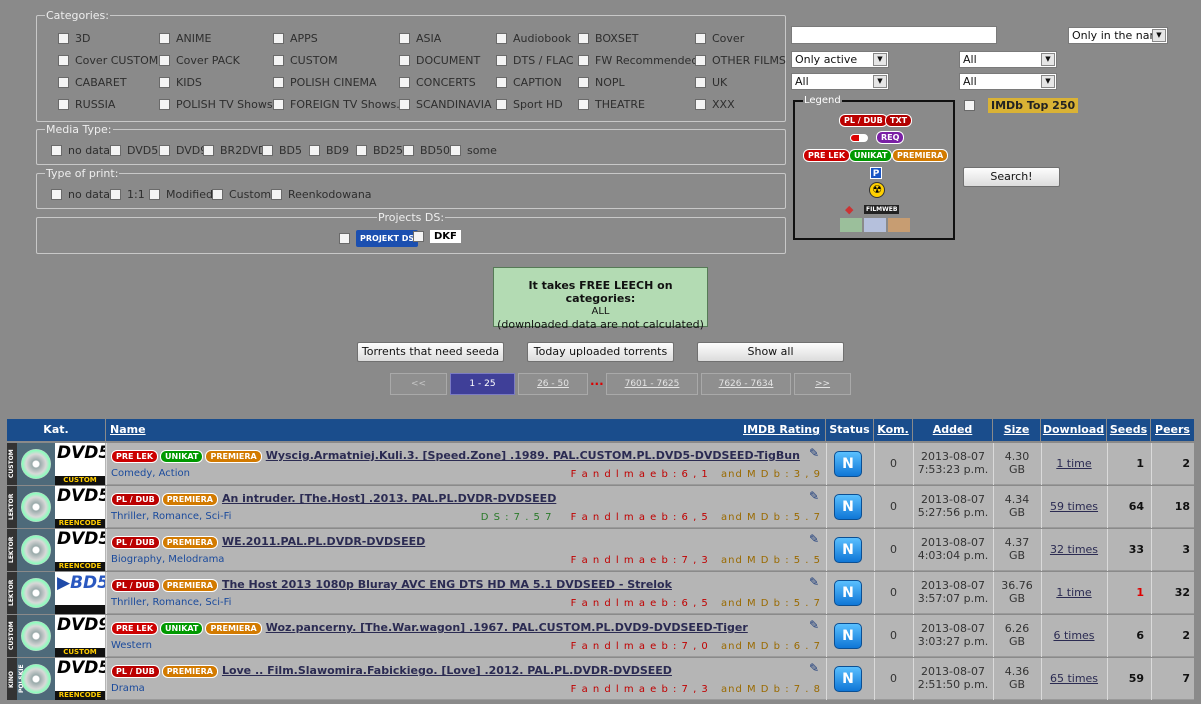 This screenshot has width=1201, height=704. I want to click on seeds-count: 59, so click(1128, 679).